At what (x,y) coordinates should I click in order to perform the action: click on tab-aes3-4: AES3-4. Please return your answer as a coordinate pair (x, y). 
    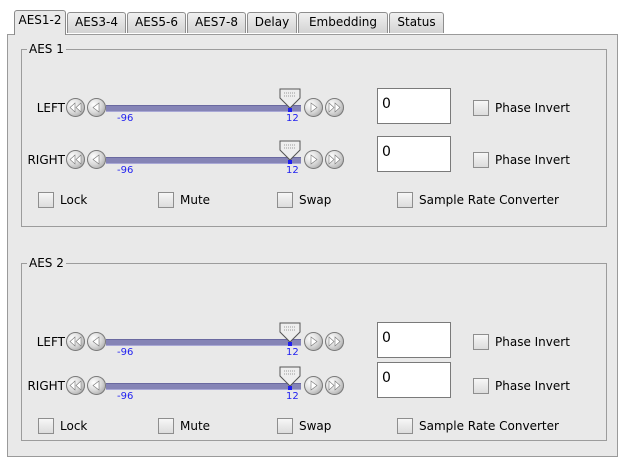
    Looking at the image, I should click on (96, 22).